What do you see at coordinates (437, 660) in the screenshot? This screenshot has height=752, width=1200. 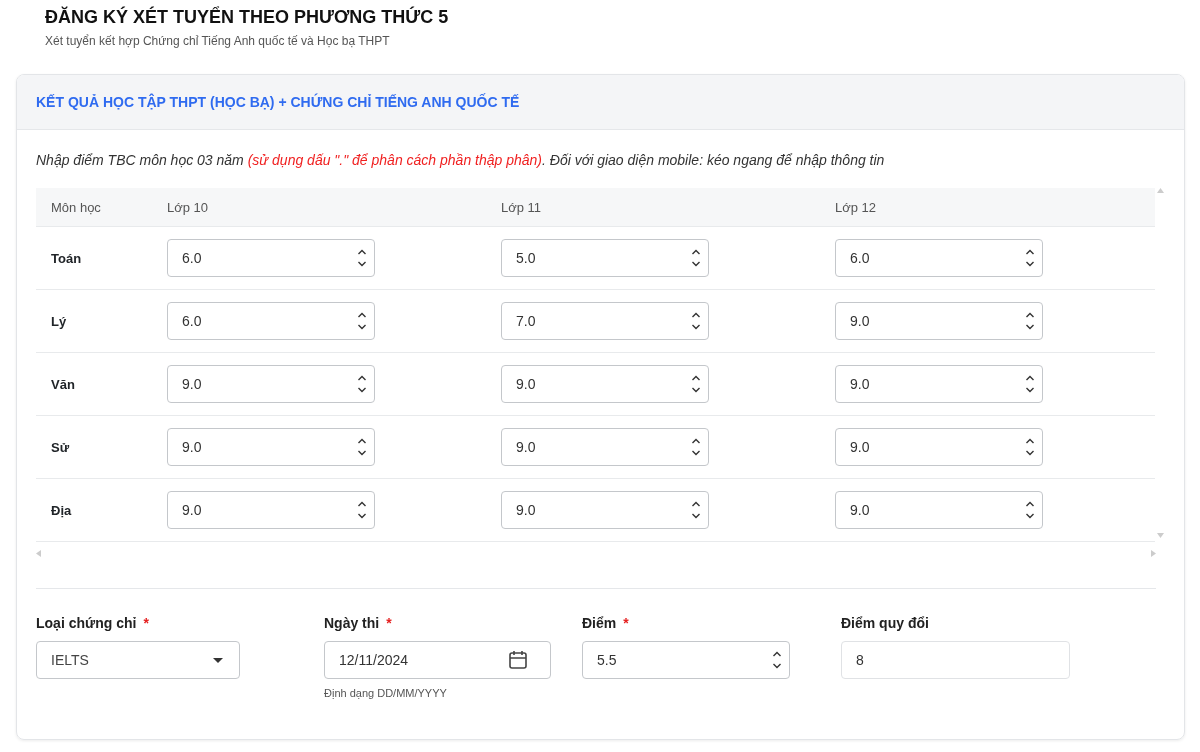 I see `date-field: 12/11/2024` at bounding box center [437, 660].